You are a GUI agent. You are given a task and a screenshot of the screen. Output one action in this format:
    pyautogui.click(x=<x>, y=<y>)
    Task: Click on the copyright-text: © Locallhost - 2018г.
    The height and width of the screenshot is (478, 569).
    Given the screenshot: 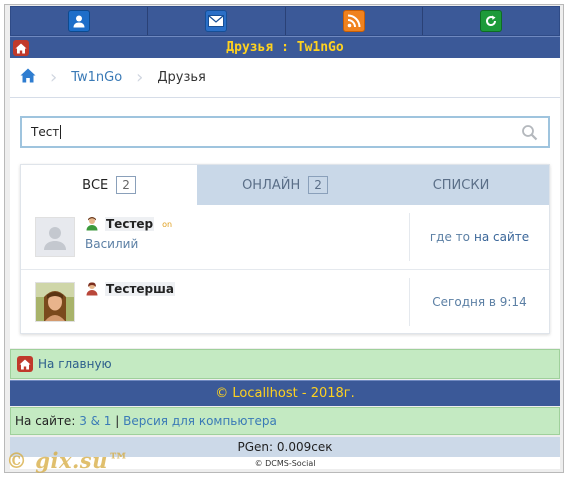 What is the action you would take?
    pyautogui.click(x=285, y=393)
    